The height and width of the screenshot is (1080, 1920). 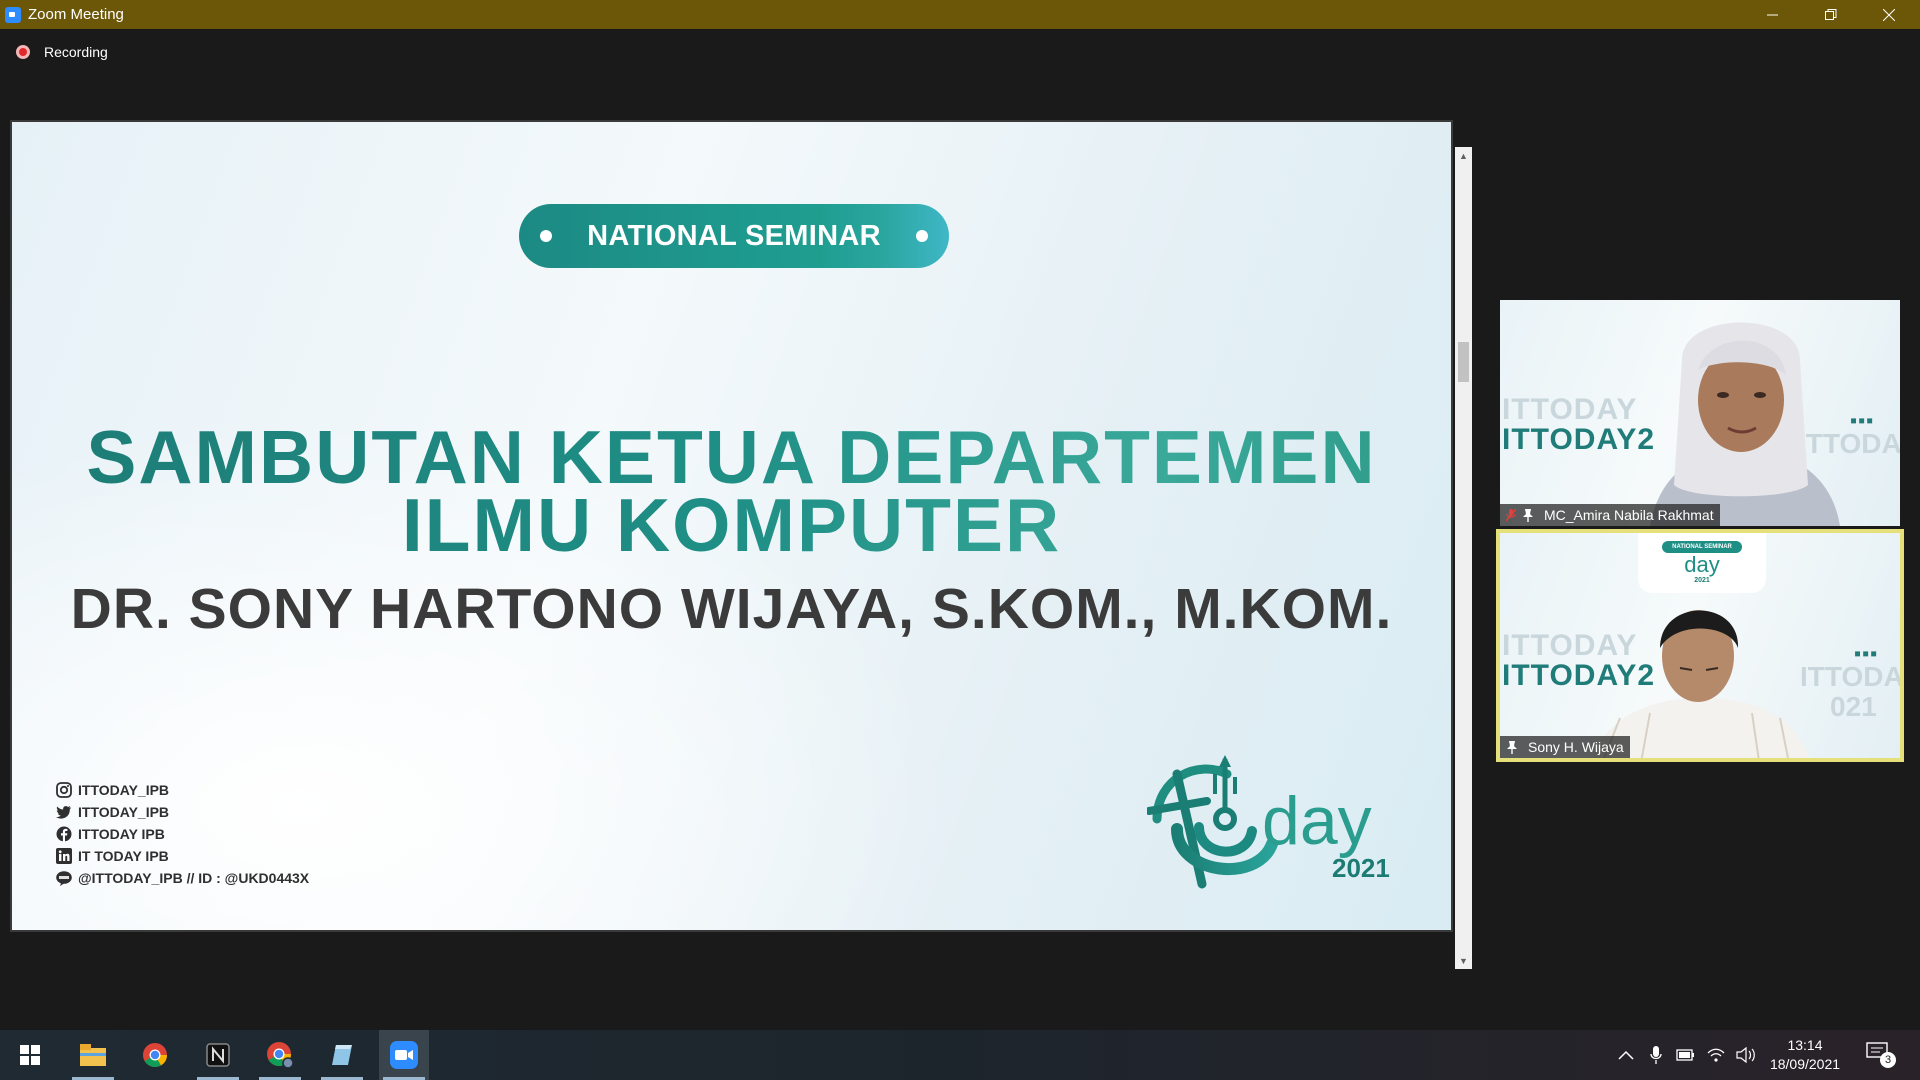 I want to click on background-watermark: 021, so click(x=1853, y=706).